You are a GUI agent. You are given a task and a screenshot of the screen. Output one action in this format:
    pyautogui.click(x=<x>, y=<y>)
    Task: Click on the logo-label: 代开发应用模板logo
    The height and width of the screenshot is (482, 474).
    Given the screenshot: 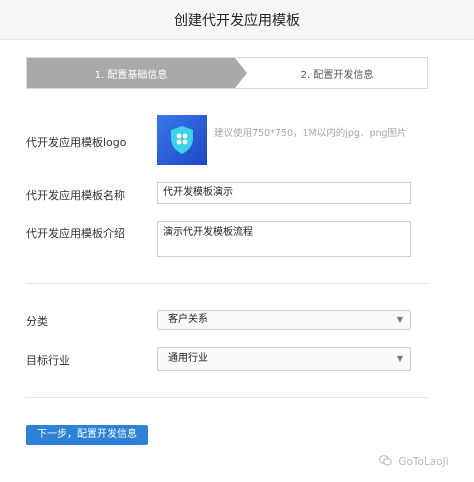 What is the action you would take?
    pyautogui.click(x=76, y=142)
    